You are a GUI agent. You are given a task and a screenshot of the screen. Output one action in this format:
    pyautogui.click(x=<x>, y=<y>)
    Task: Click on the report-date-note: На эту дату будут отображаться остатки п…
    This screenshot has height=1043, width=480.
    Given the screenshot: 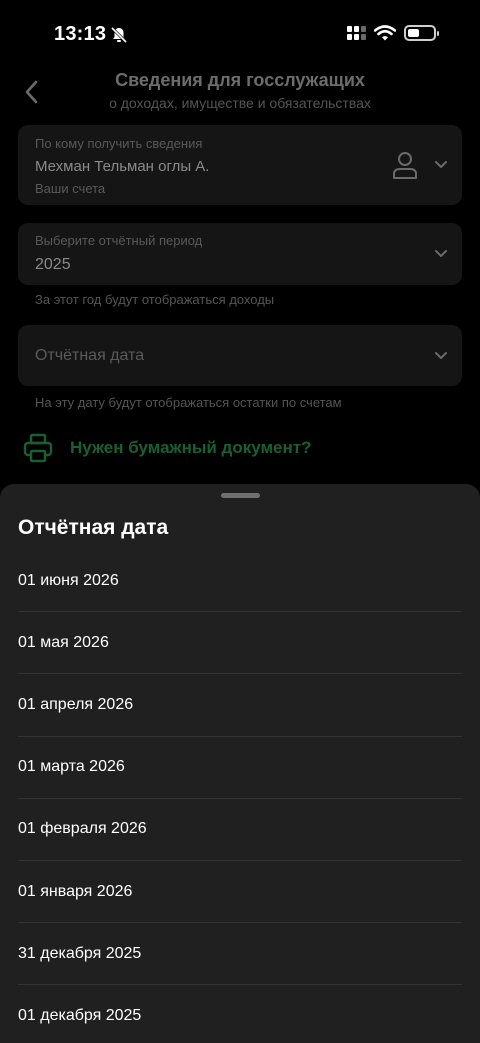 What is the action you would take?
    pyautogui.click(x=188, y=402)
    